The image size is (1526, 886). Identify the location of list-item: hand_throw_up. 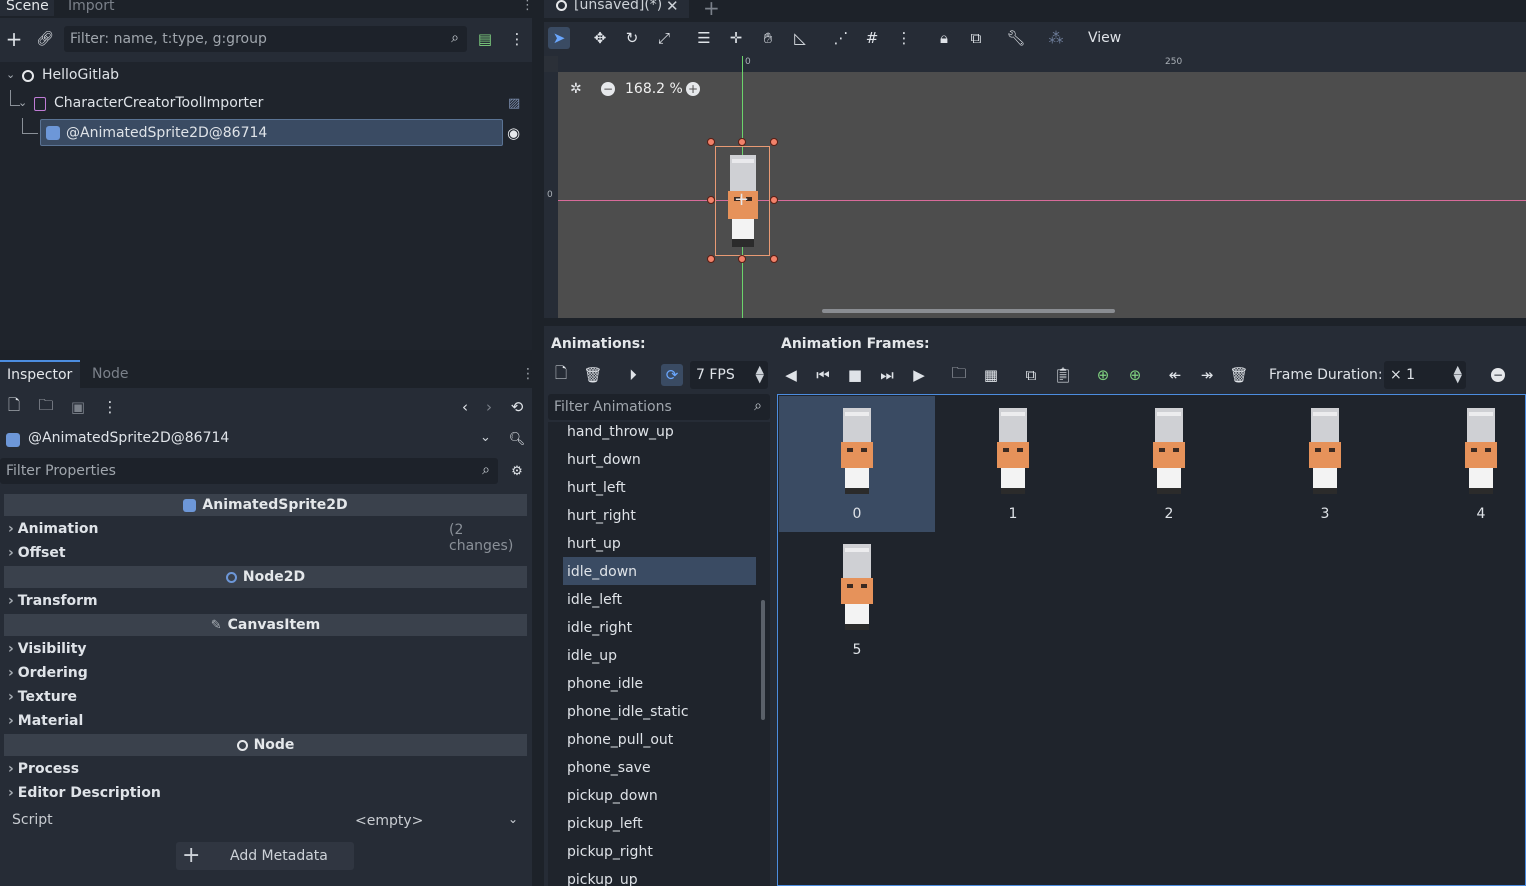
(620, 432).